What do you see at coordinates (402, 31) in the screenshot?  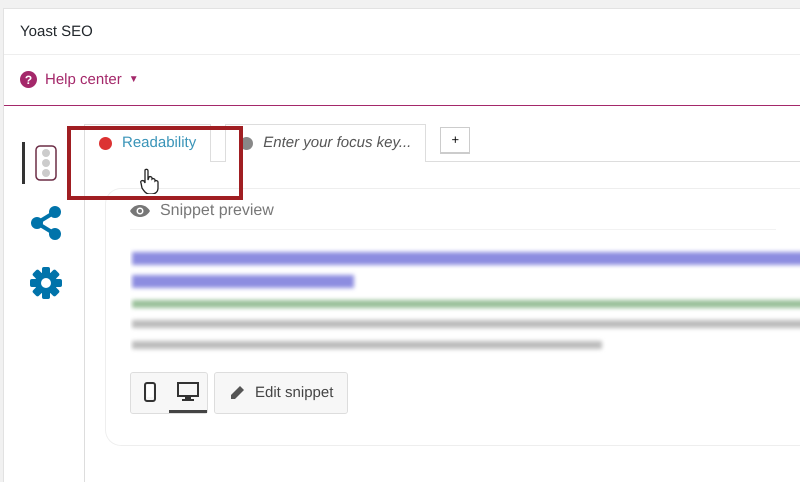 I see `panel-title: Yoast SEO` at bounding box center [402, 31].